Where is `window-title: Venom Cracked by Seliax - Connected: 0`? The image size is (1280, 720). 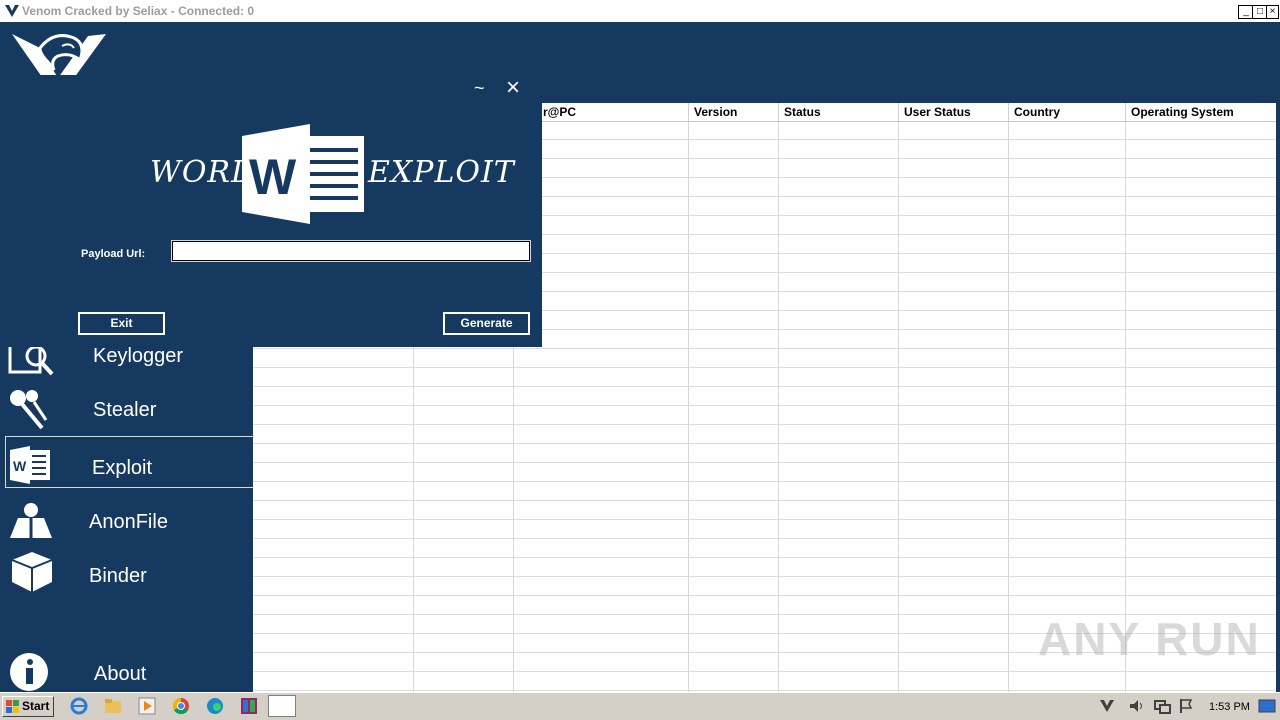
window-title: Venom Cracked by Seliax - Connected: 0 is located at coordinates (138, 11).